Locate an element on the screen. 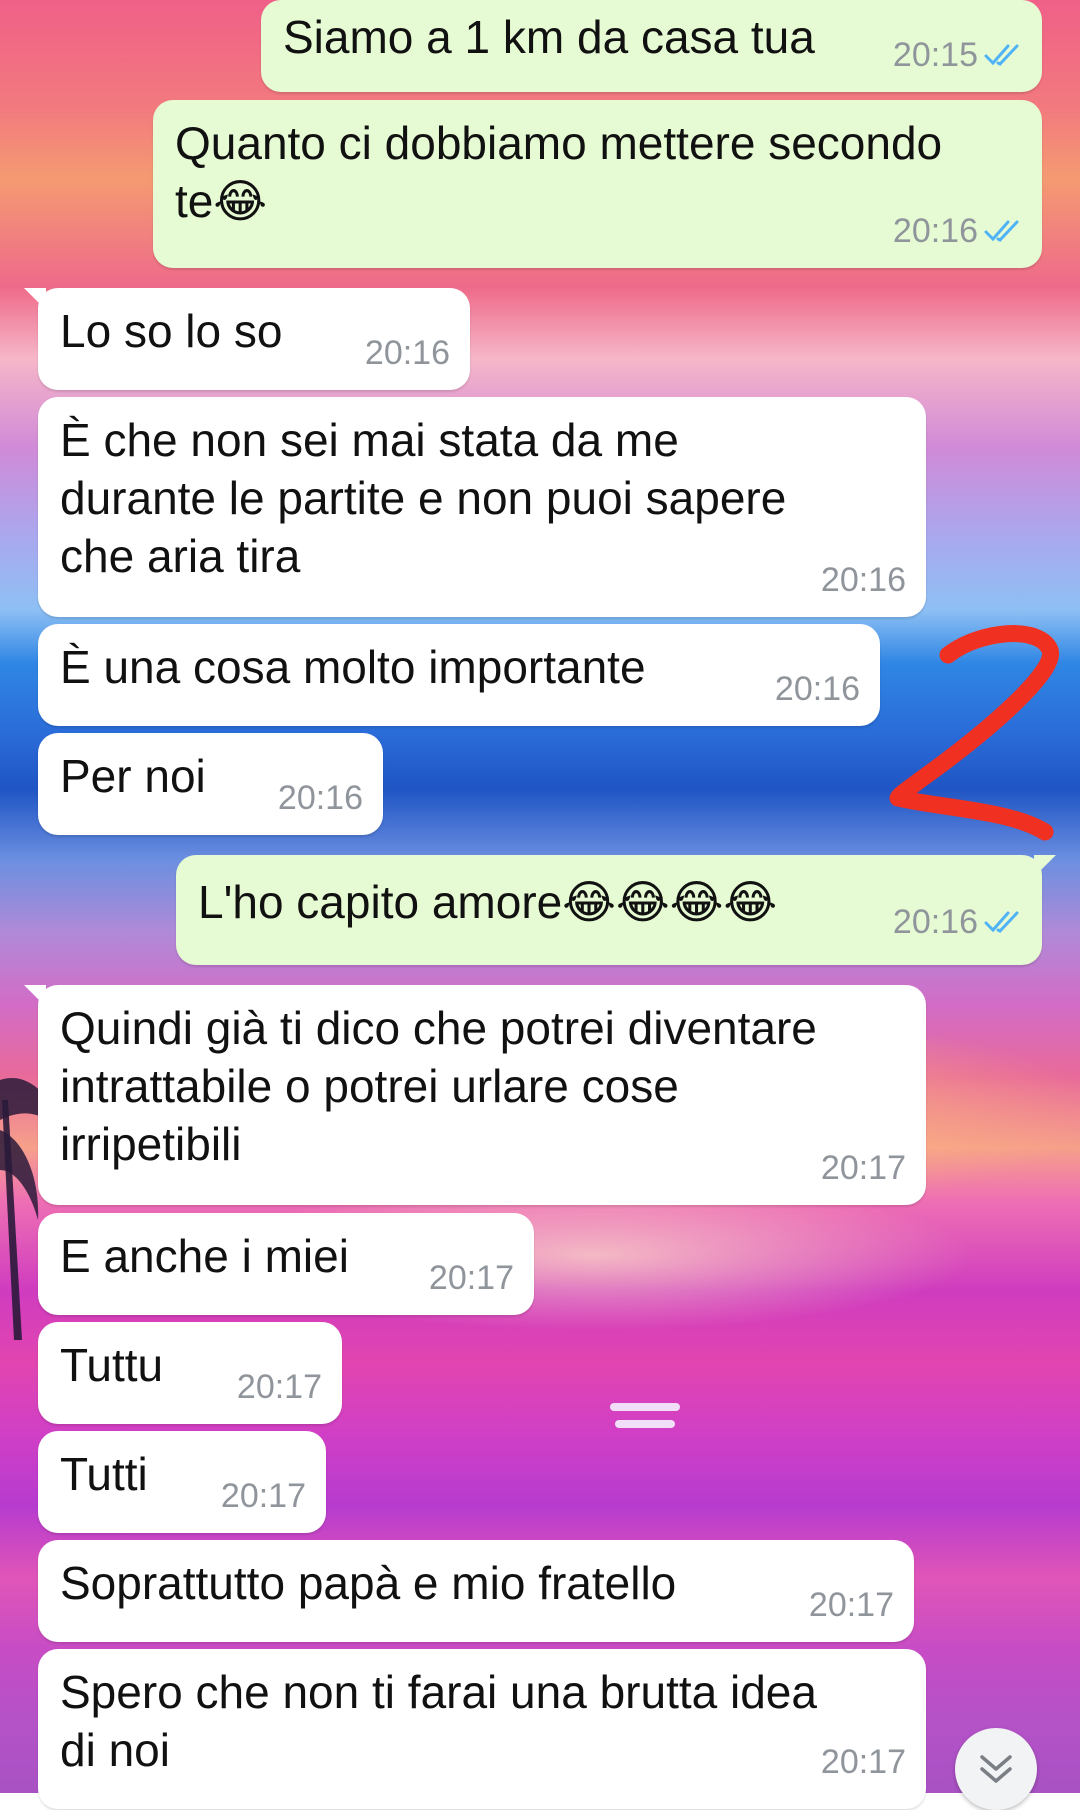 Image resolution: width=1080 pixels, height=1810 pixels. incoming-message: Tuttu 20:17 is located at coordinates (190, 1373).